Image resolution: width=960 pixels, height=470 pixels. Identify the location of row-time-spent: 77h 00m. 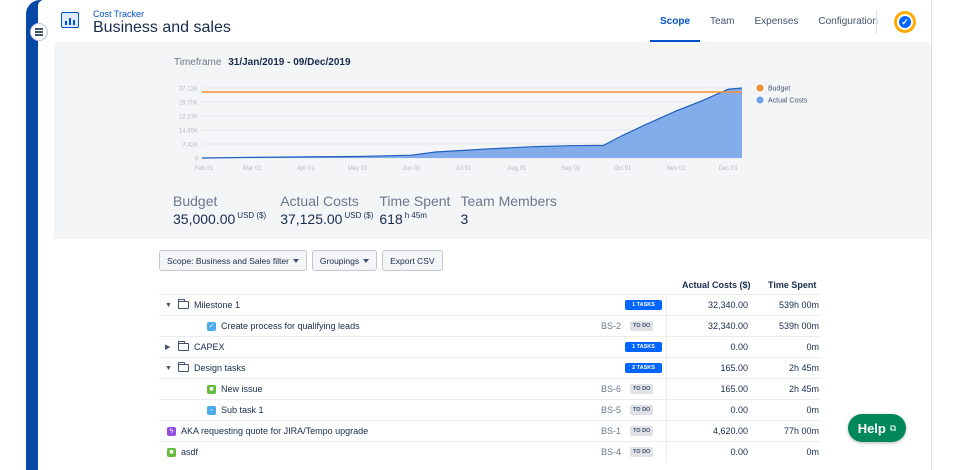
(801, 431).